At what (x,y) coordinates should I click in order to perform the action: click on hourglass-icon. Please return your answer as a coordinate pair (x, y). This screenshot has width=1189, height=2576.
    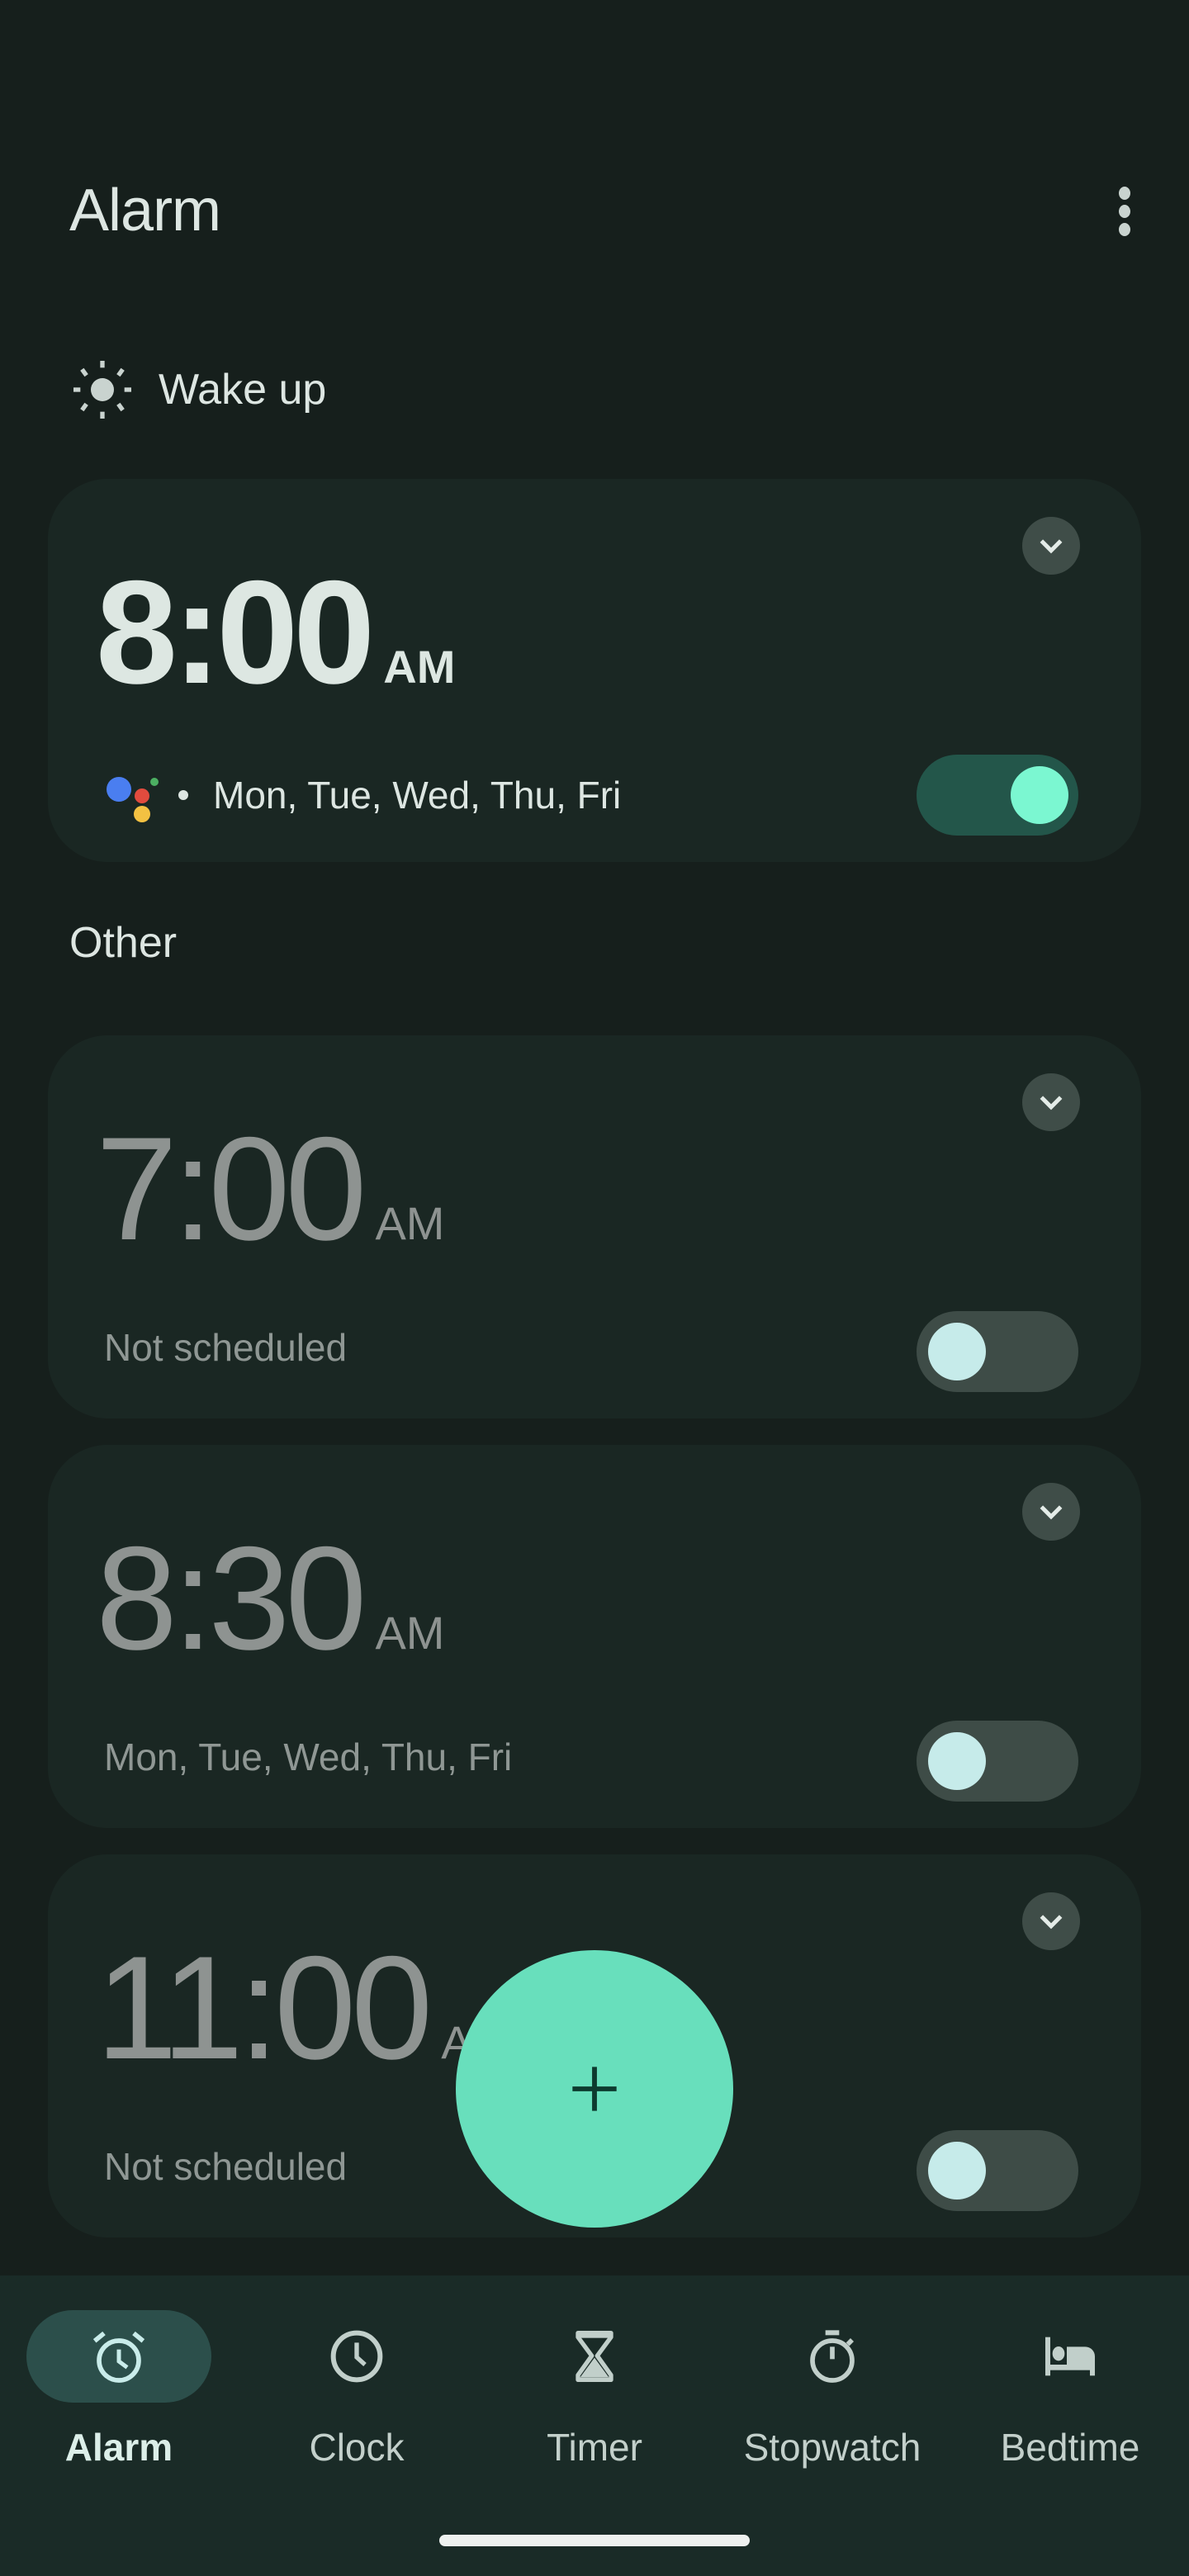
    Looking at the image, I should click on (594, 2356).